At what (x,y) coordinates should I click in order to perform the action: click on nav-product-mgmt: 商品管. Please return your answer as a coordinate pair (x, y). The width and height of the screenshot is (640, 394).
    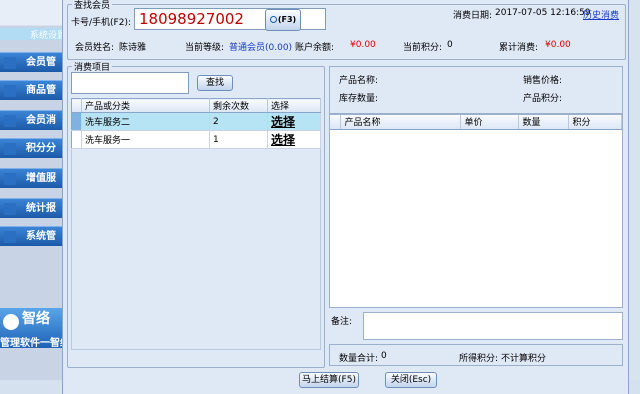
    Looking at the image, I should click on (32, 90).